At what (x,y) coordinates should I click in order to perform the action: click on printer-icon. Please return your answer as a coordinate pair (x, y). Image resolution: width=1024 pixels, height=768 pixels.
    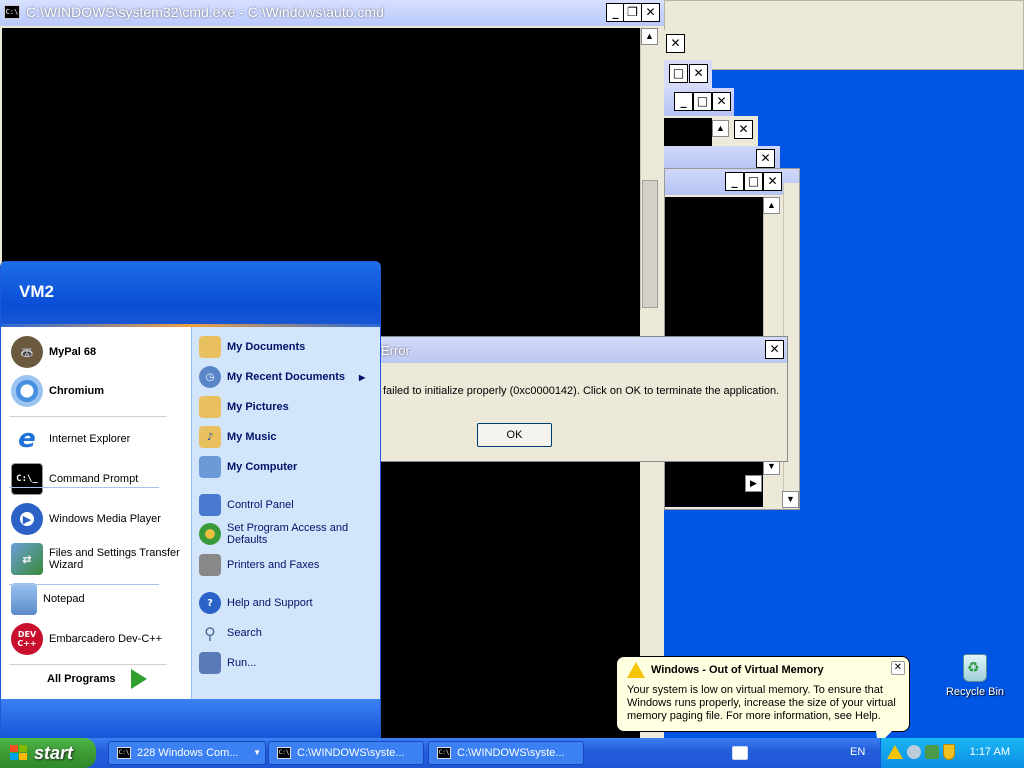
    Looking at the image, I should click on (210, 565).